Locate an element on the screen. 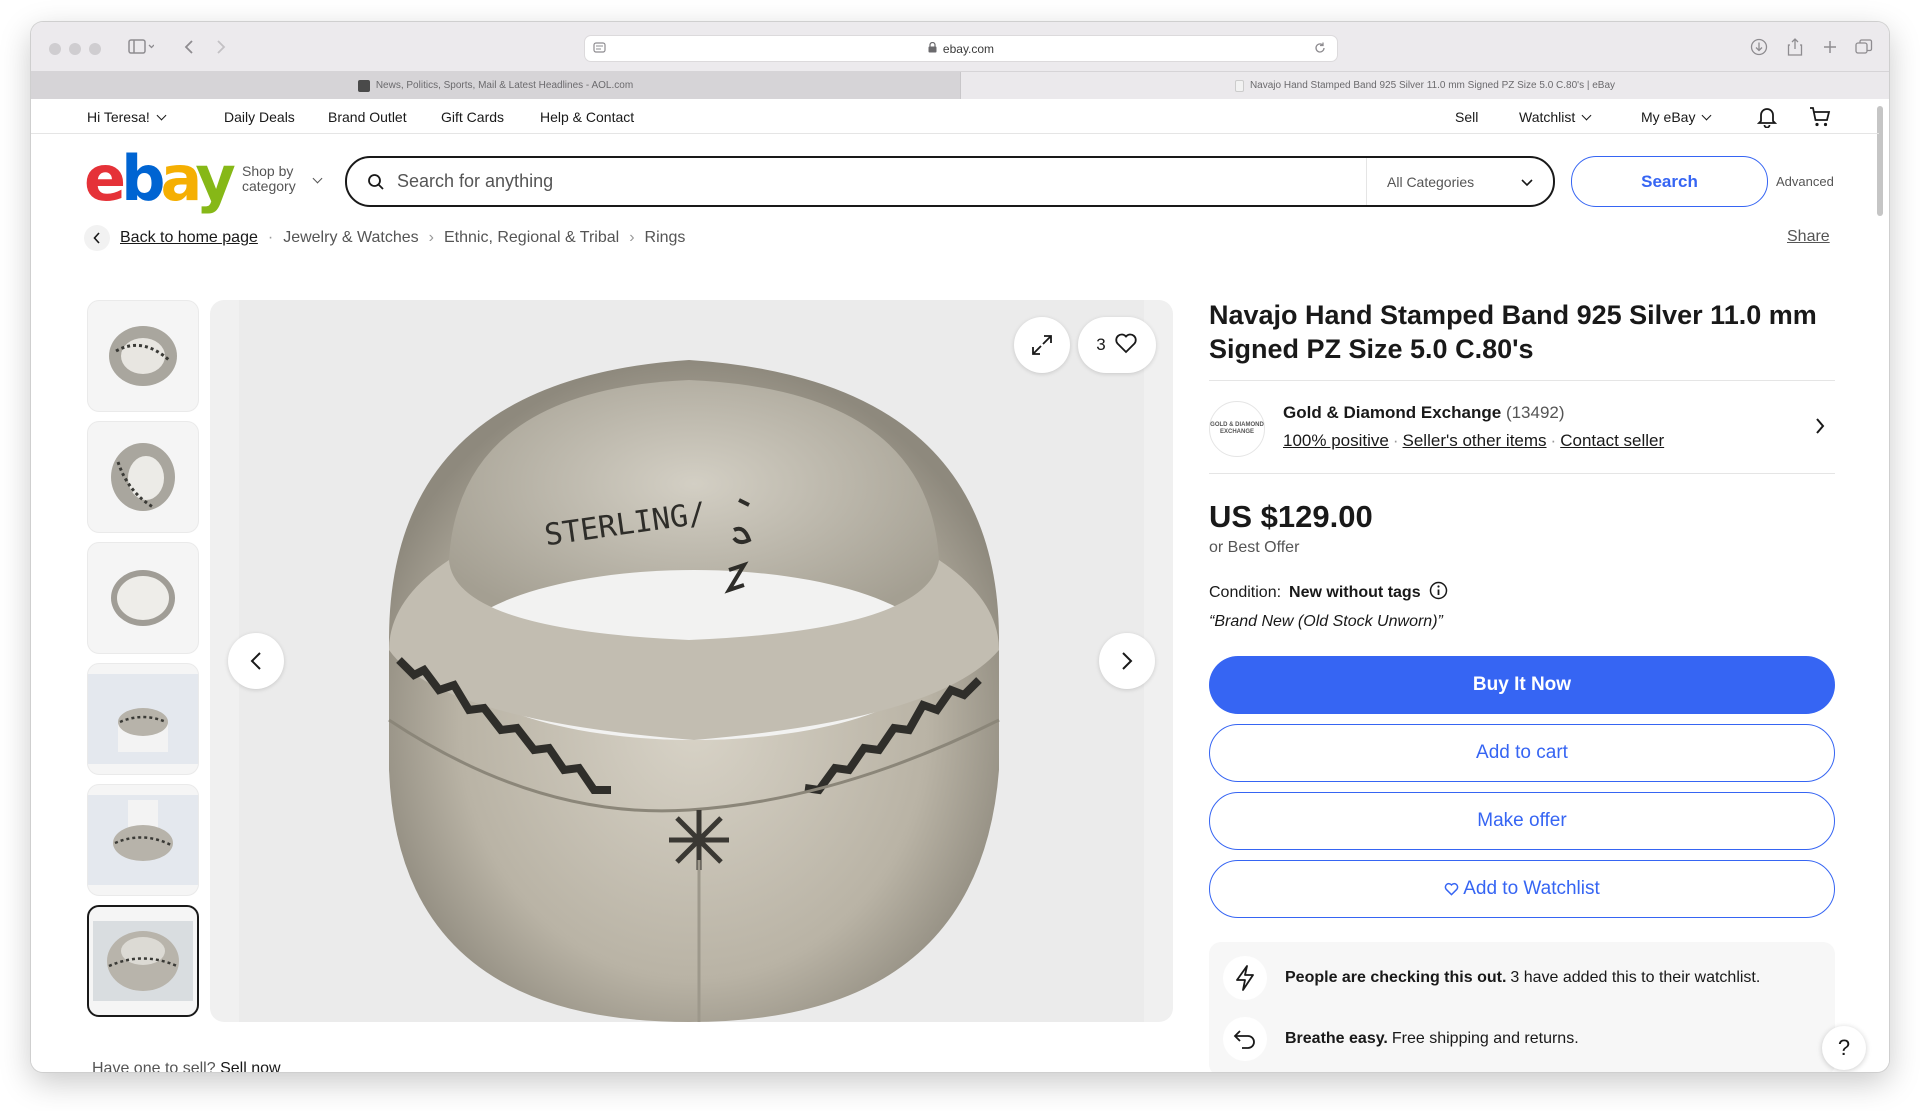 The height and width of the screenshot is (1111, 1920). chevron-right-icon is located at coordinates (1820, 428).